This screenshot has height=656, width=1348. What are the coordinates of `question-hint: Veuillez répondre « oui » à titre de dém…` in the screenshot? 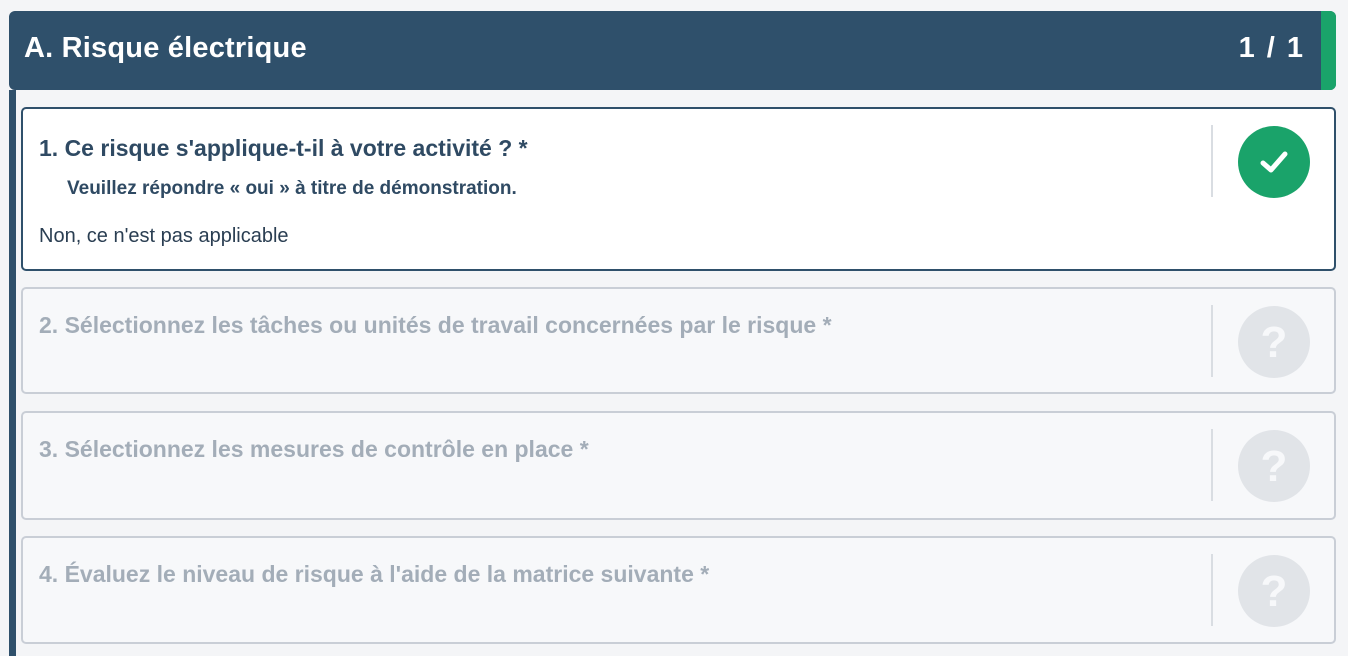 It's located at (292, 188).